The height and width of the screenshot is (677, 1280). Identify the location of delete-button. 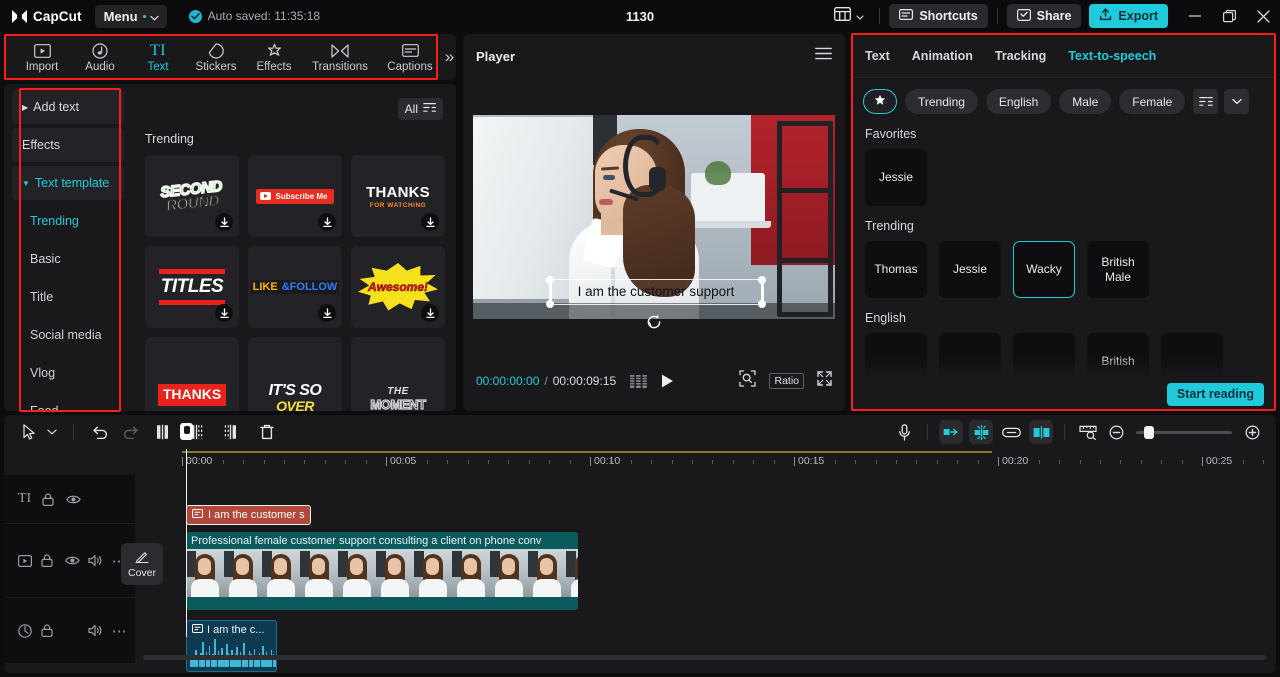
(267, 432).